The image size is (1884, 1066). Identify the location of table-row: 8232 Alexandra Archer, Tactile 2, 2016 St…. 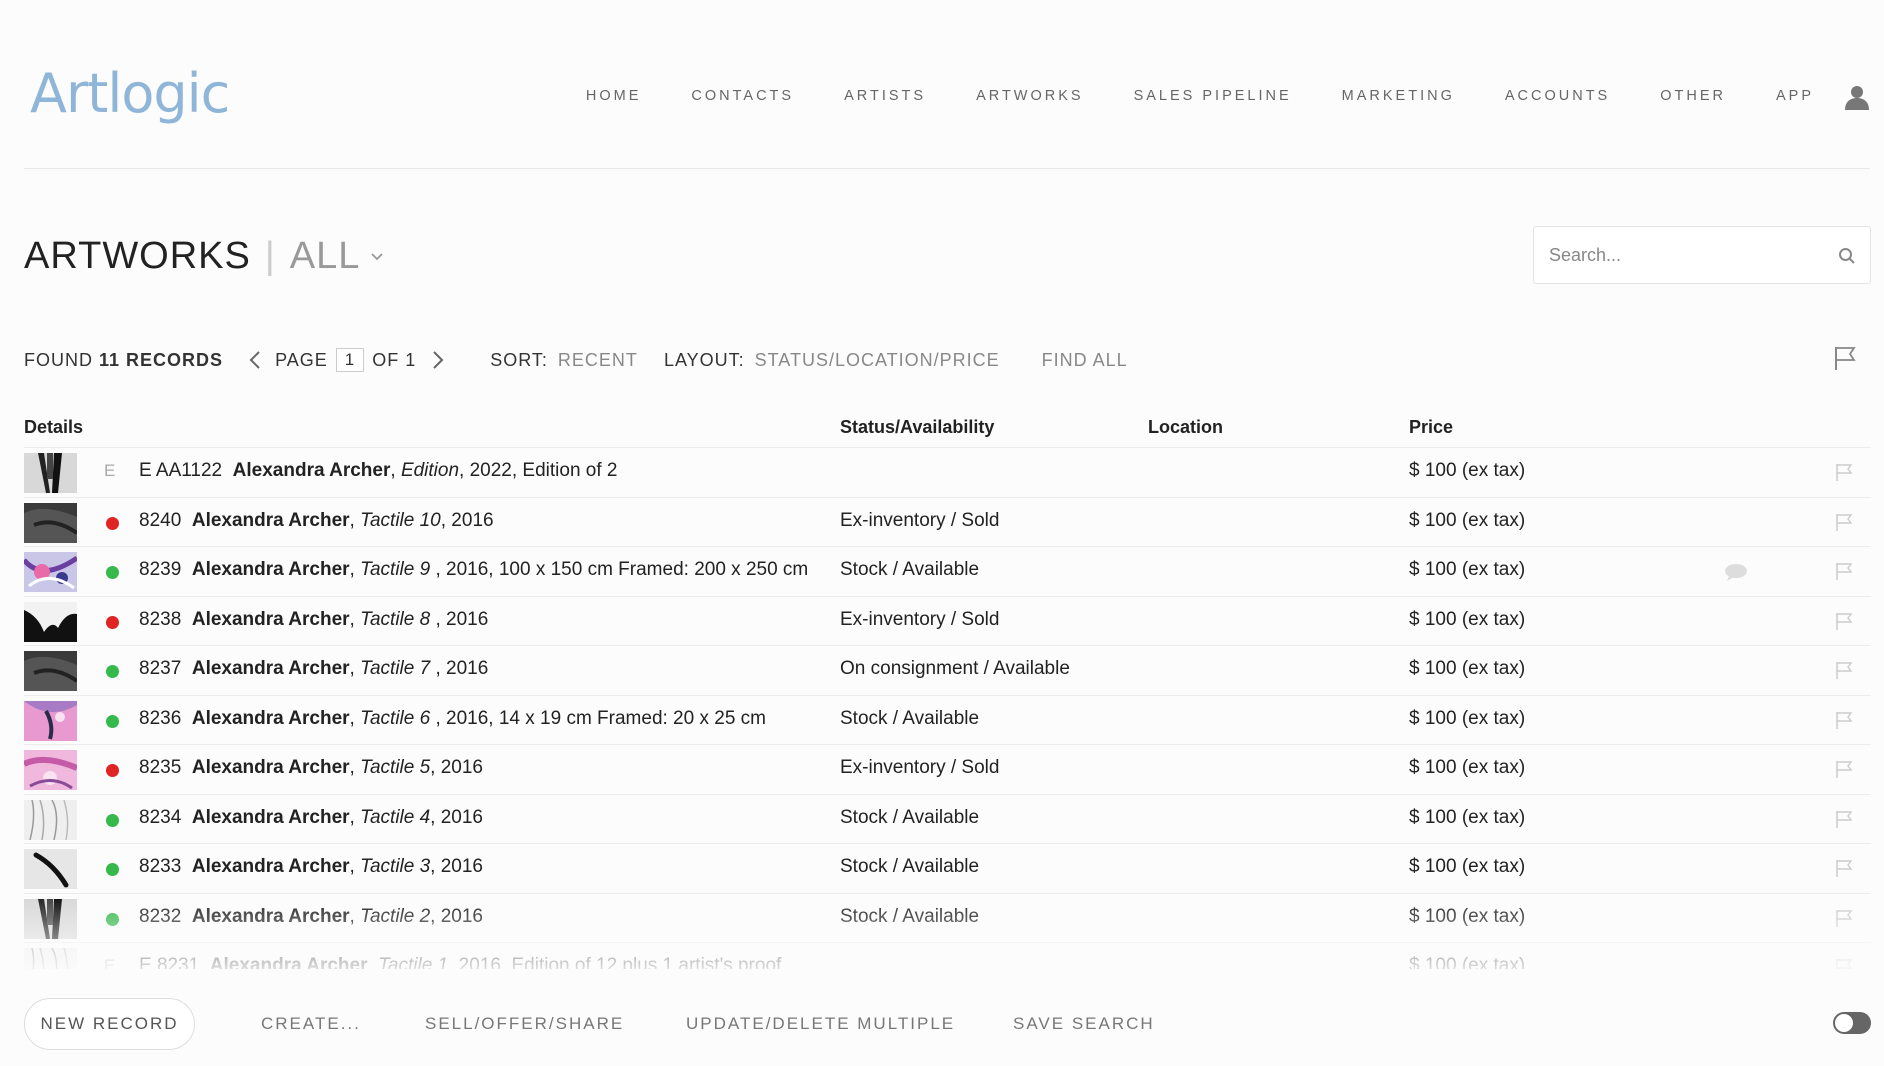
(947, 917).